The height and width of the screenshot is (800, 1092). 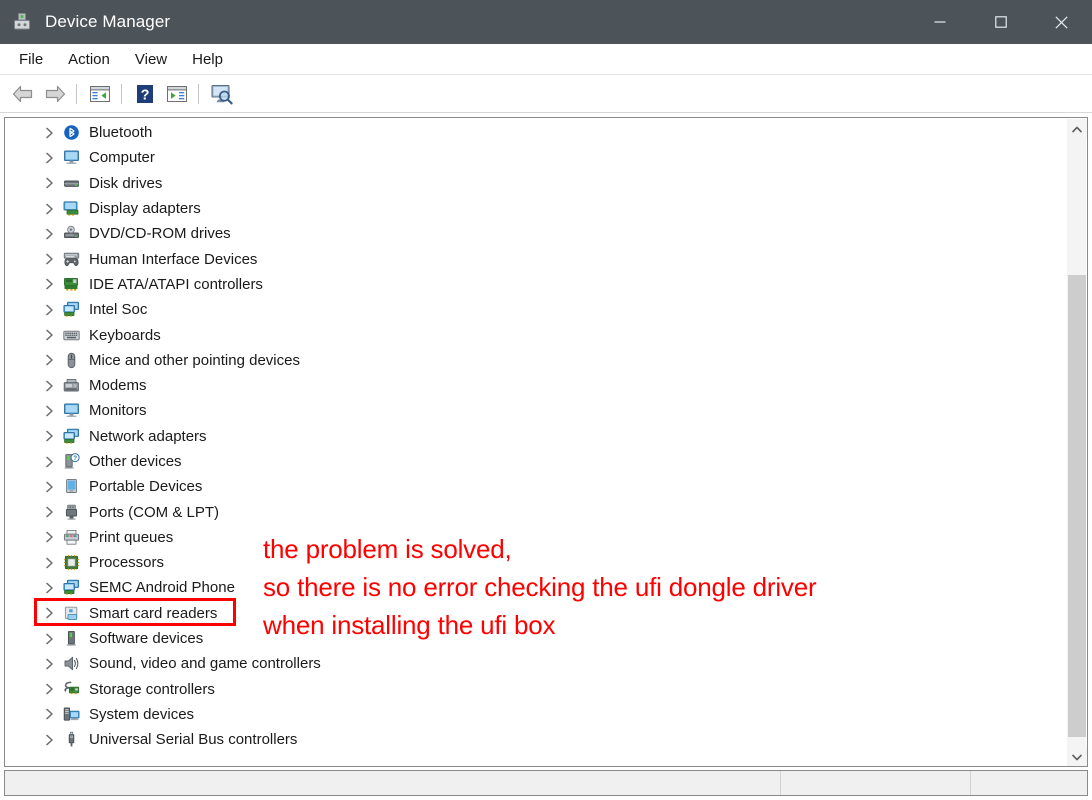 I want to click on show-console-tree-button, so click(x=100, y=94).